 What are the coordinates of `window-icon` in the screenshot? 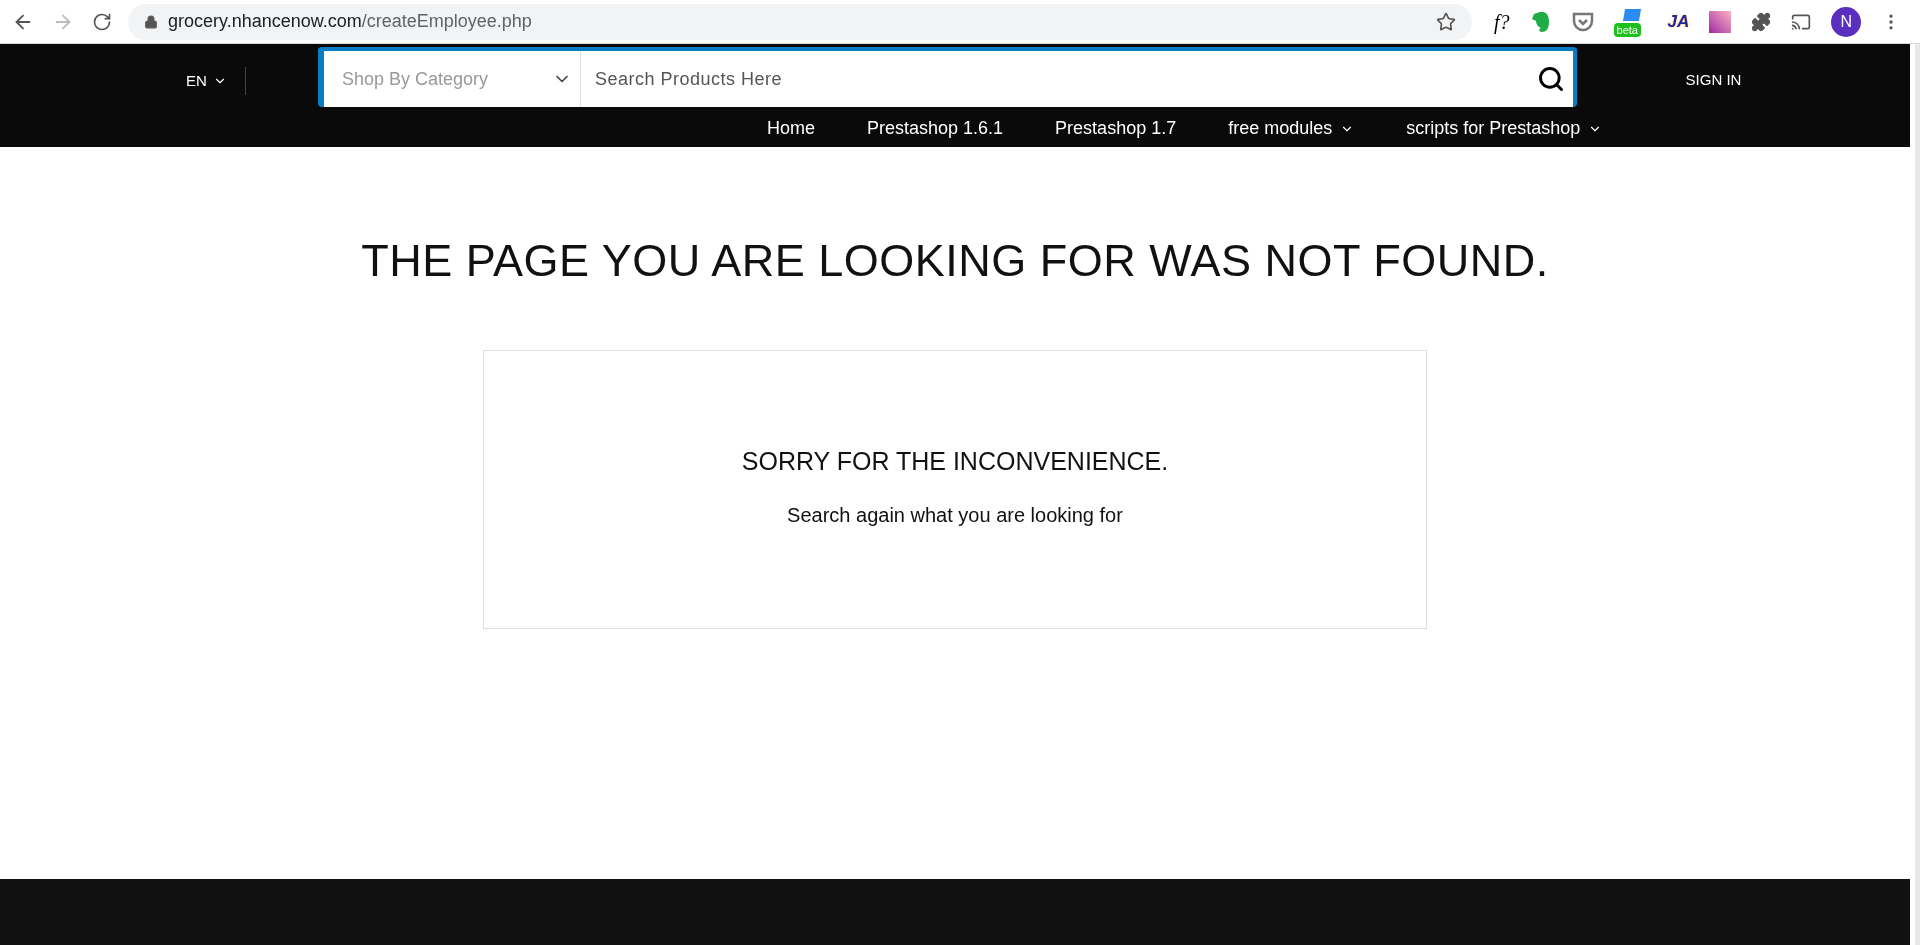 It's located at (1631, 14).